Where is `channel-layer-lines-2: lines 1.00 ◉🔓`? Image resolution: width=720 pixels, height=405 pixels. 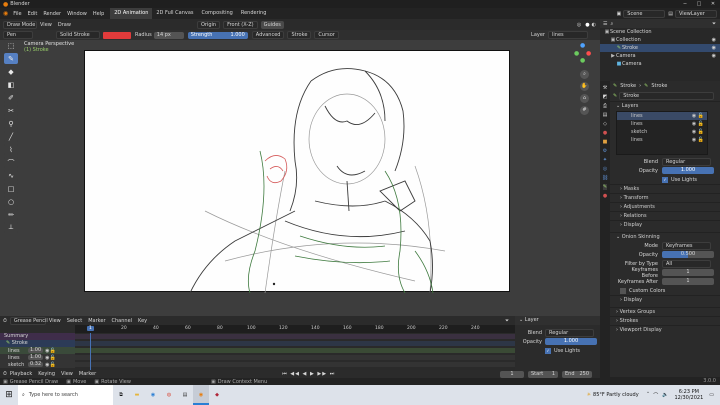 channel-layer-lines-2: lines 1.00 ◉🔓 is located at coordinates (37, 357).